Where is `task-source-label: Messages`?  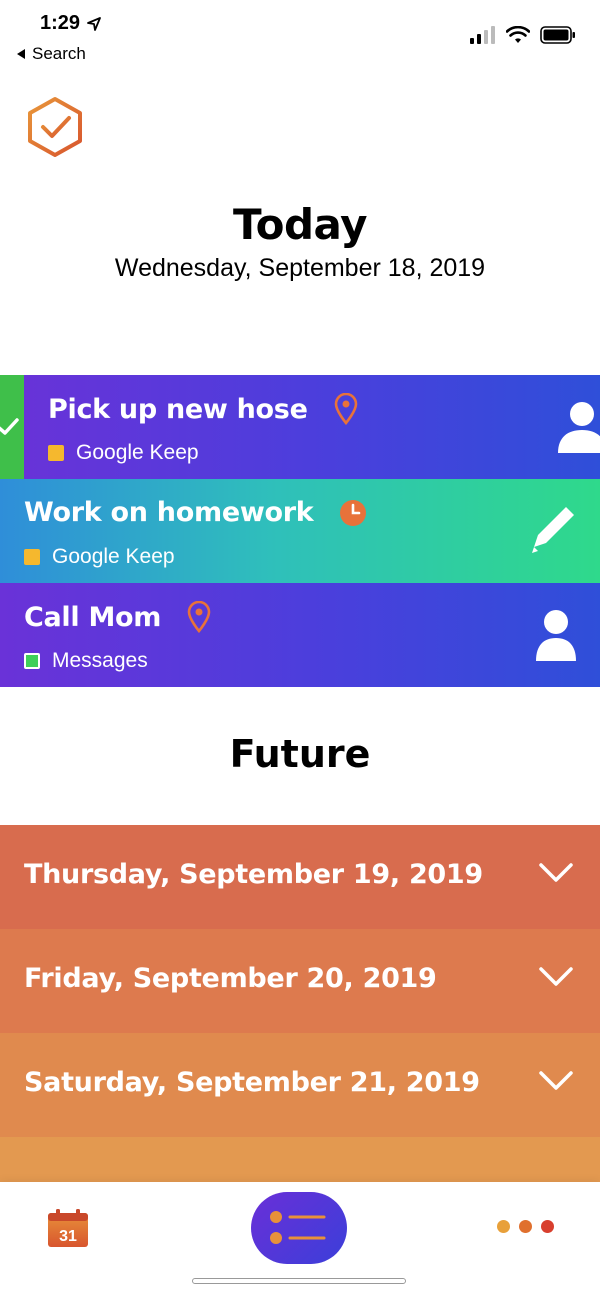 task-source-label: Messages is located at coordinates (100, 660).